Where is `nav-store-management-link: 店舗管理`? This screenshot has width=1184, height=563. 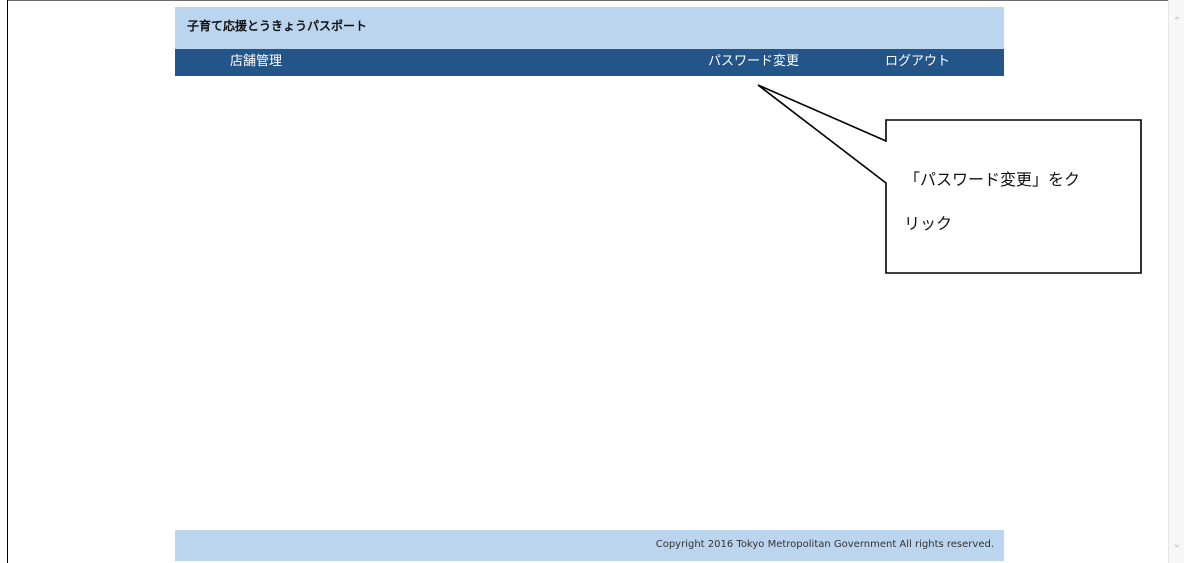 nav-store-management-link: 店舗管理 is located at coordinates (256, 62).